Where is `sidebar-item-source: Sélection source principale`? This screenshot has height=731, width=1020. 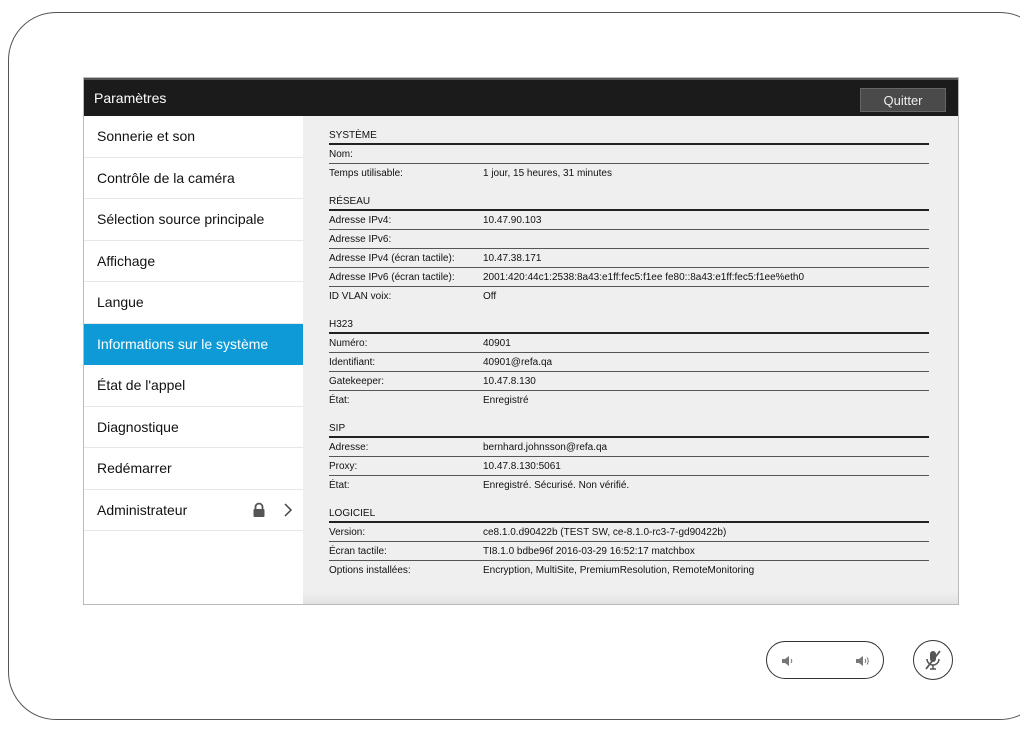 sidebar-item-source: Sélection source principale is located at coordinates (193, 220).